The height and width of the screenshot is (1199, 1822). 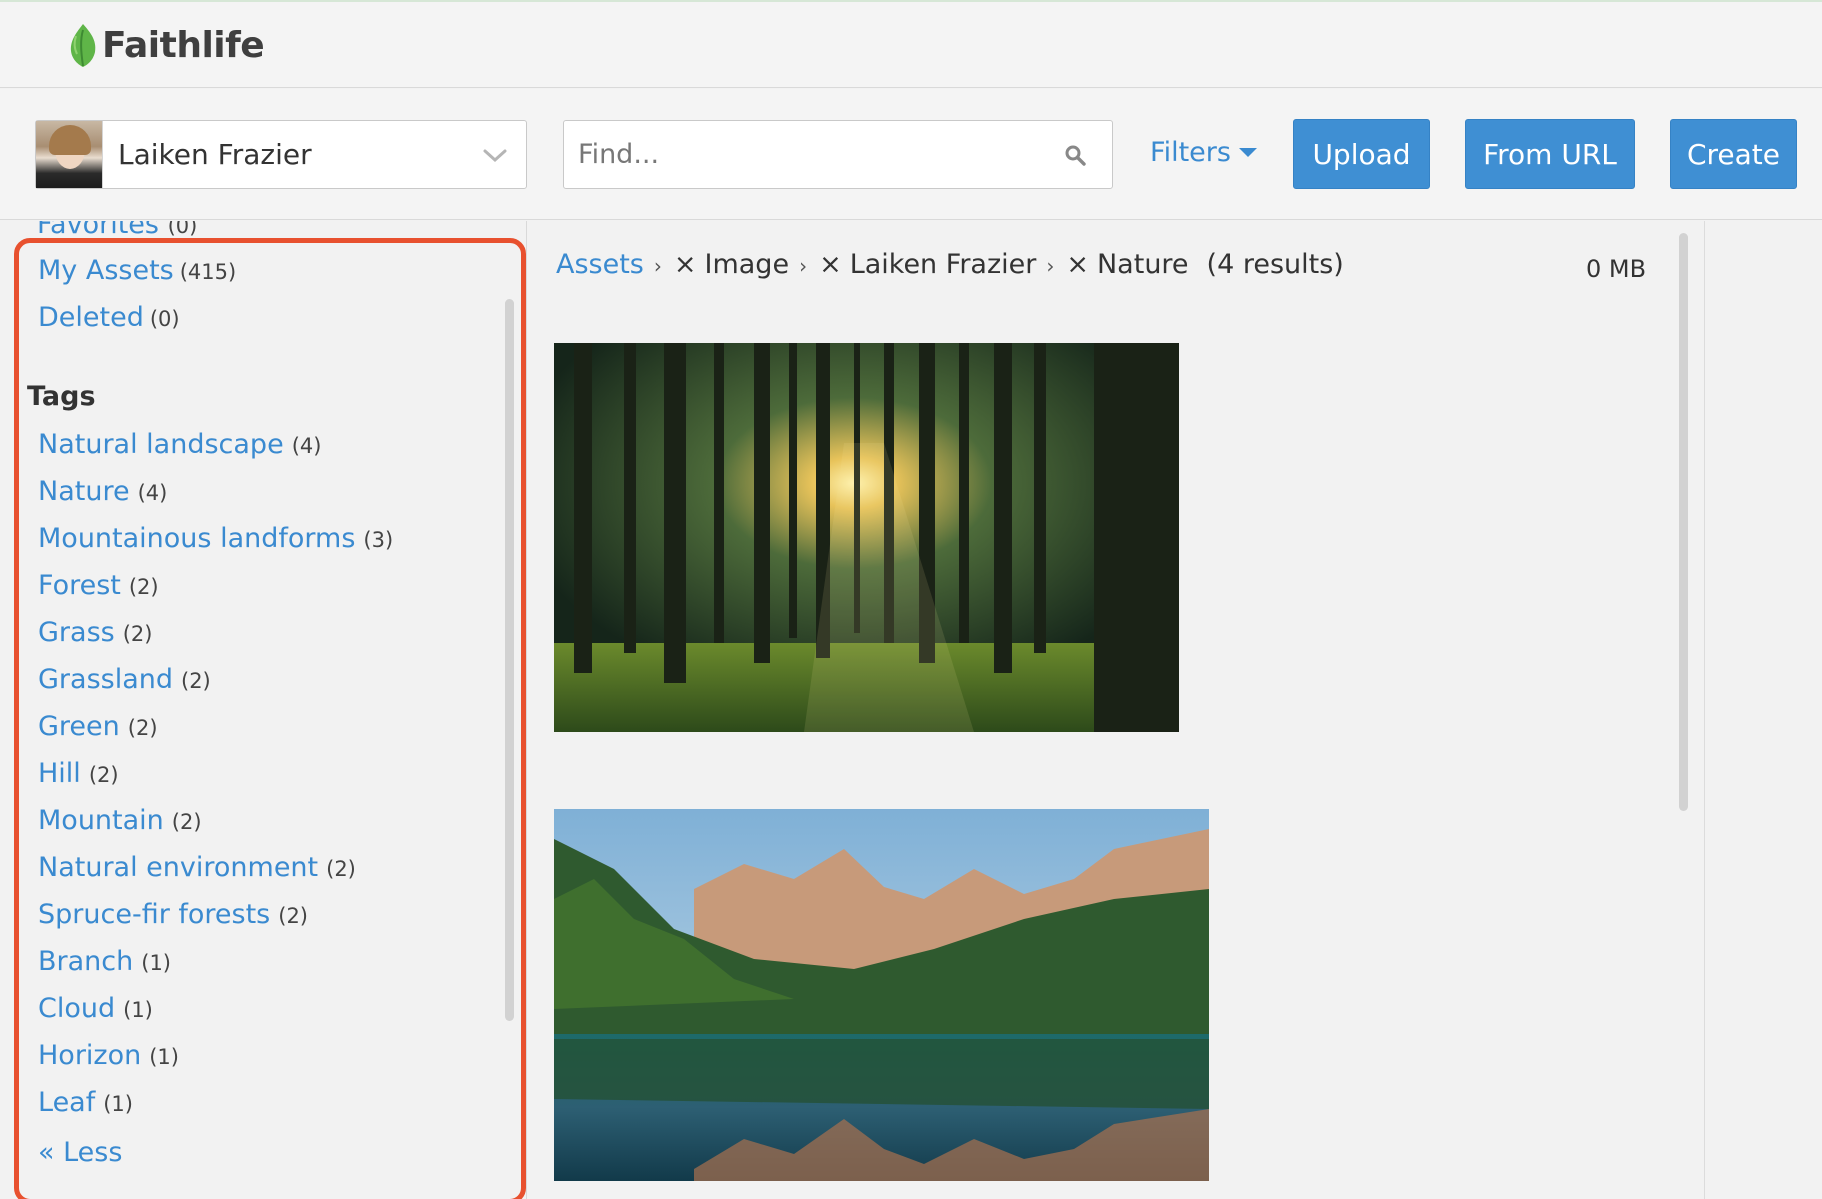 I want to click on tag-item: Grassland (2), so click(x=252, y=687).